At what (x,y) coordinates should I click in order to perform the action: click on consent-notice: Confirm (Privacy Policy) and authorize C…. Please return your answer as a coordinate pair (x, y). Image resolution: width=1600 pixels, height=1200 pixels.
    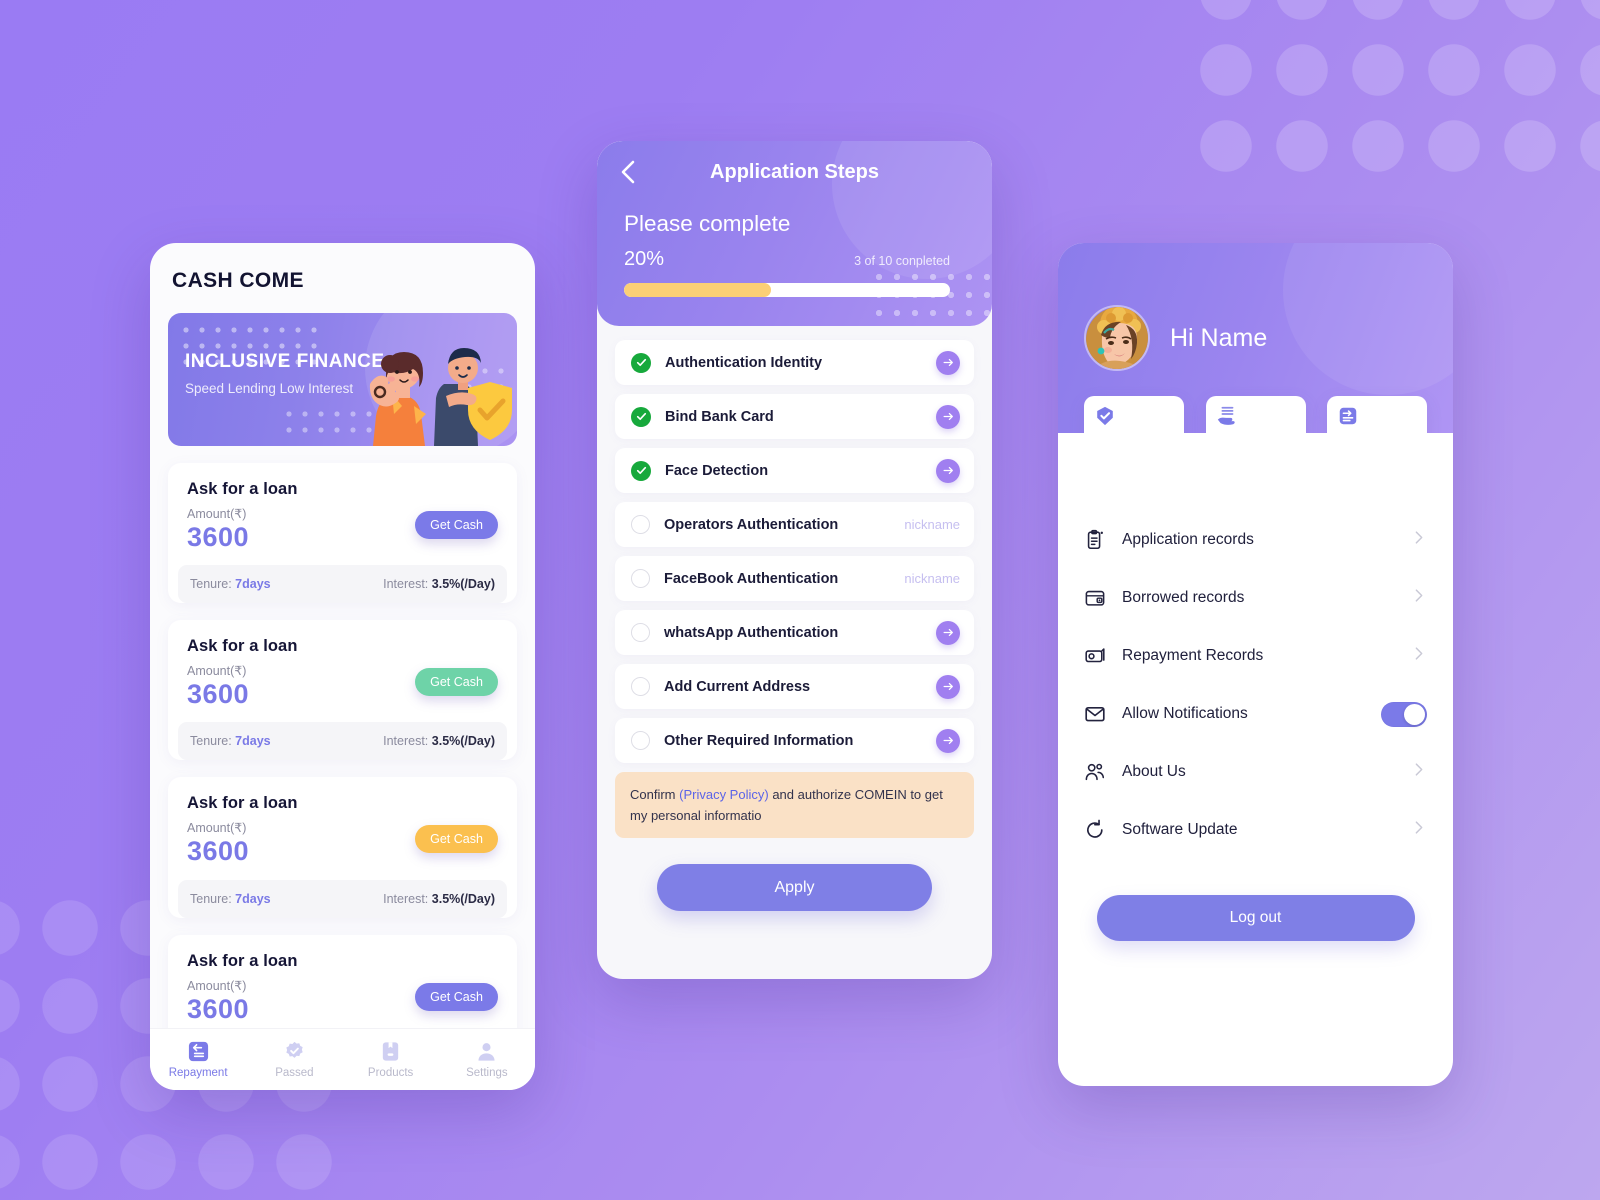
    Looking at the image, I should click on (794, 805).